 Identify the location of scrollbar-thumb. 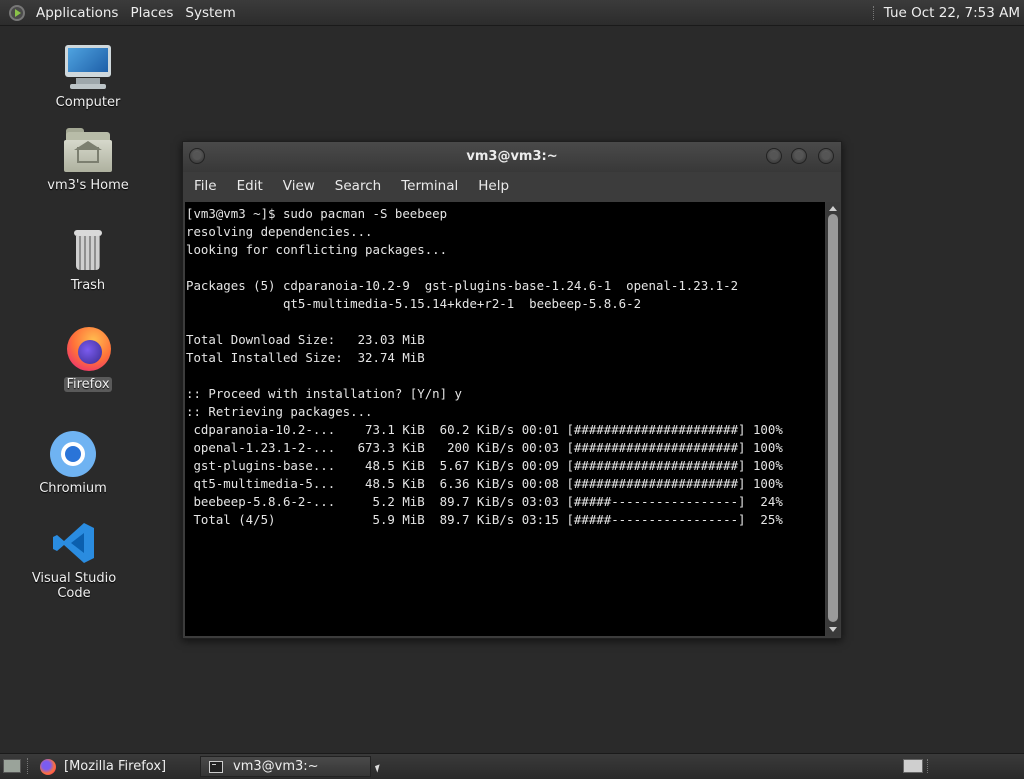
(833, 418).